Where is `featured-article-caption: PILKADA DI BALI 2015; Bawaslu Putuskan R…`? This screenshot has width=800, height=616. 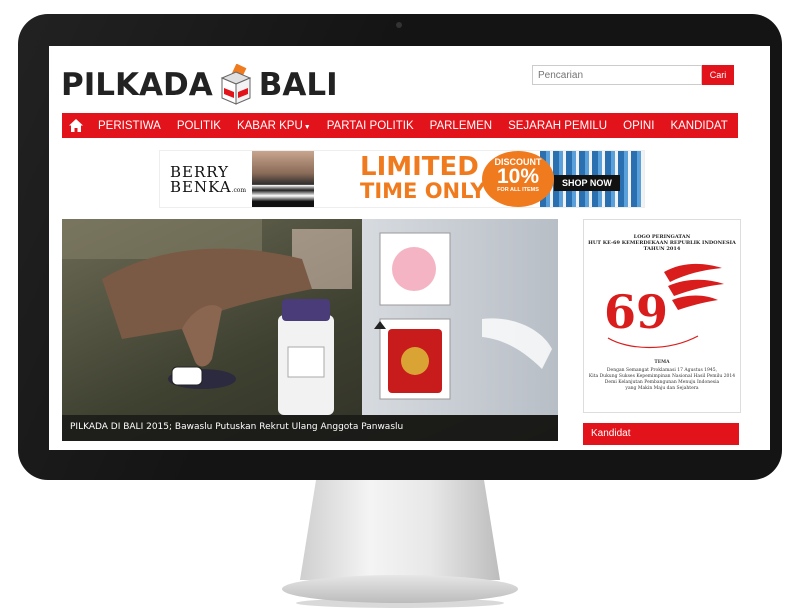 featured-article-caption: PILKADA DI BALI 2015; Bawaslu Putuskan R… is located at coordinates (310, 428).